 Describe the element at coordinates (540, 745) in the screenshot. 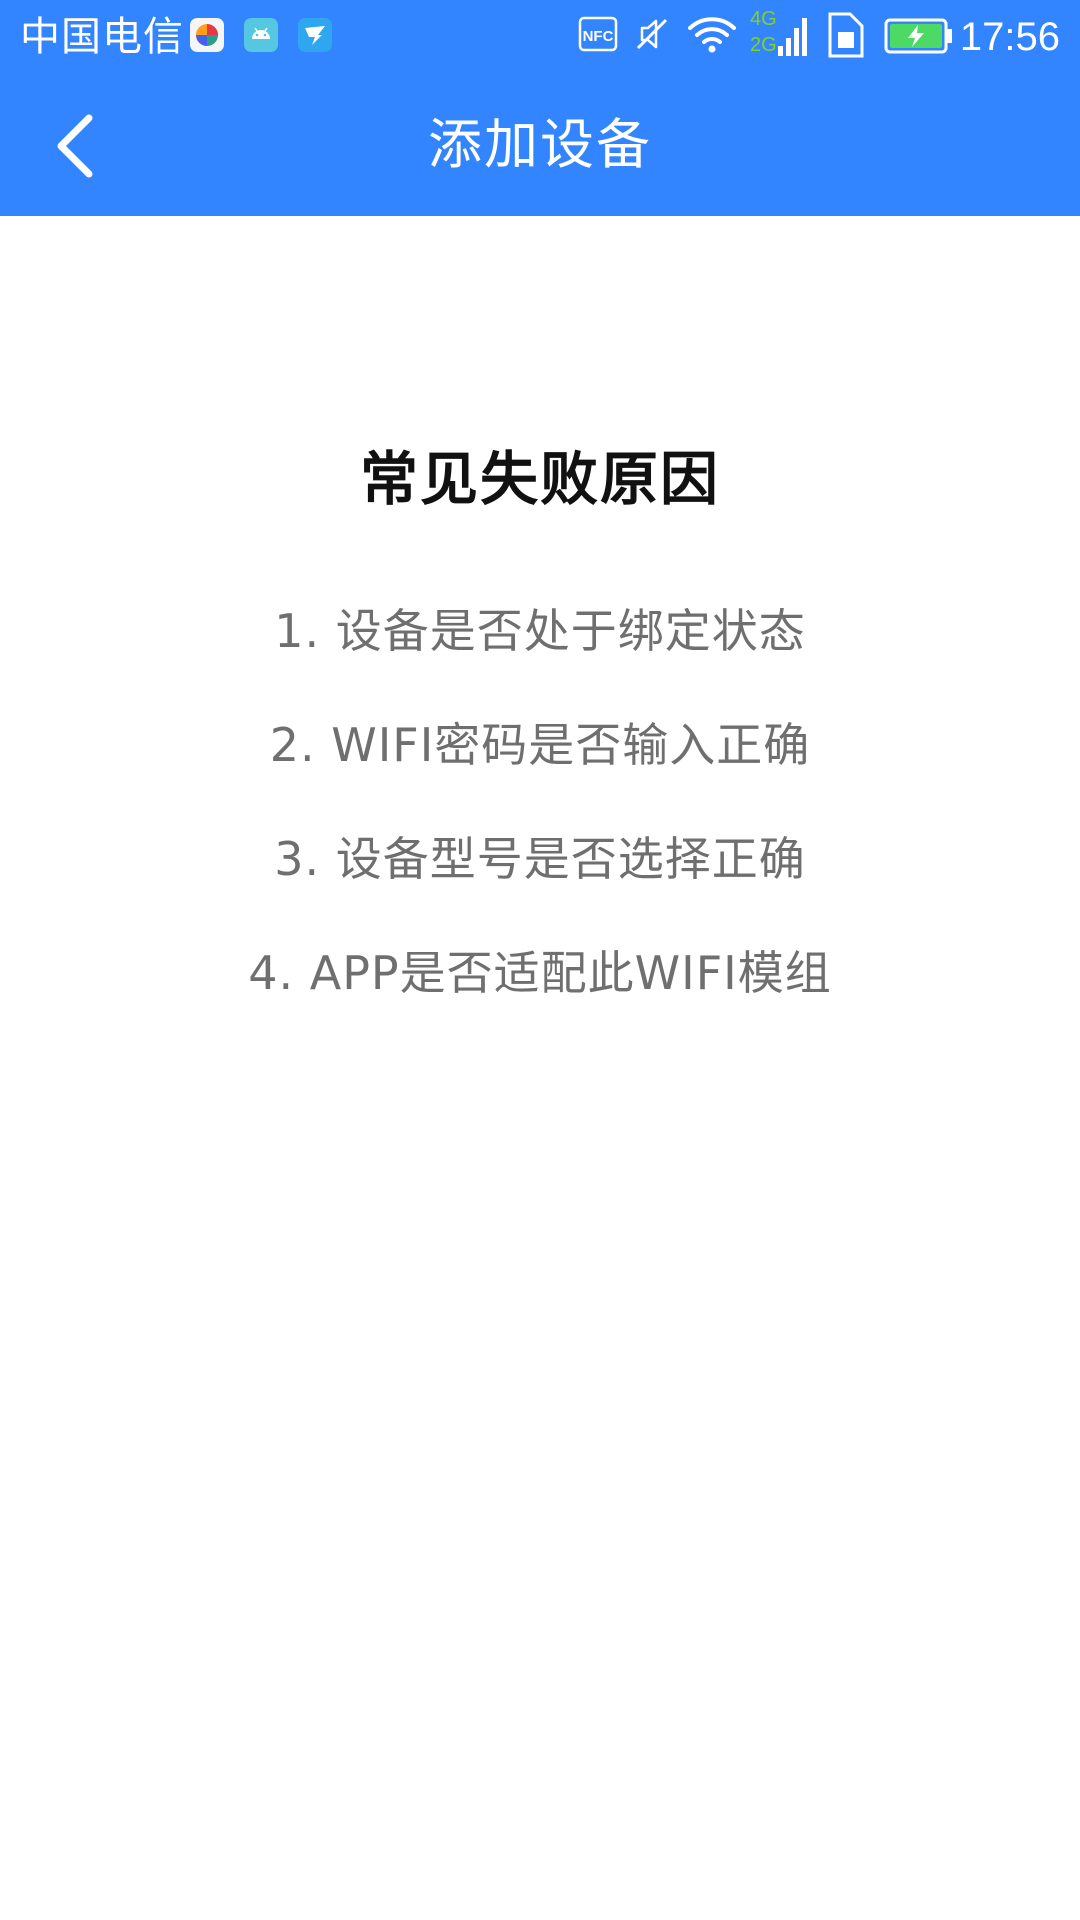

I see `reason-item-wifi-password: 2. WIFI密码是否输入正确` at that location.